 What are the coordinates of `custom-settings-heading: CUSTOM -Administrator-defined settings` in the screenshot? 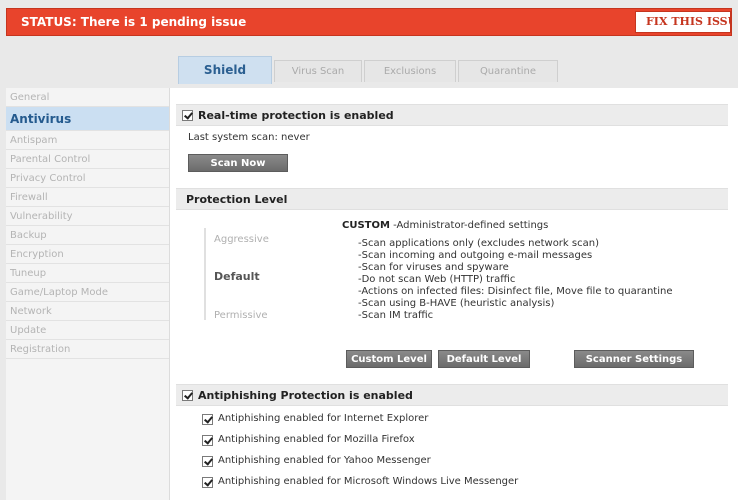 It's located at (445, 225).